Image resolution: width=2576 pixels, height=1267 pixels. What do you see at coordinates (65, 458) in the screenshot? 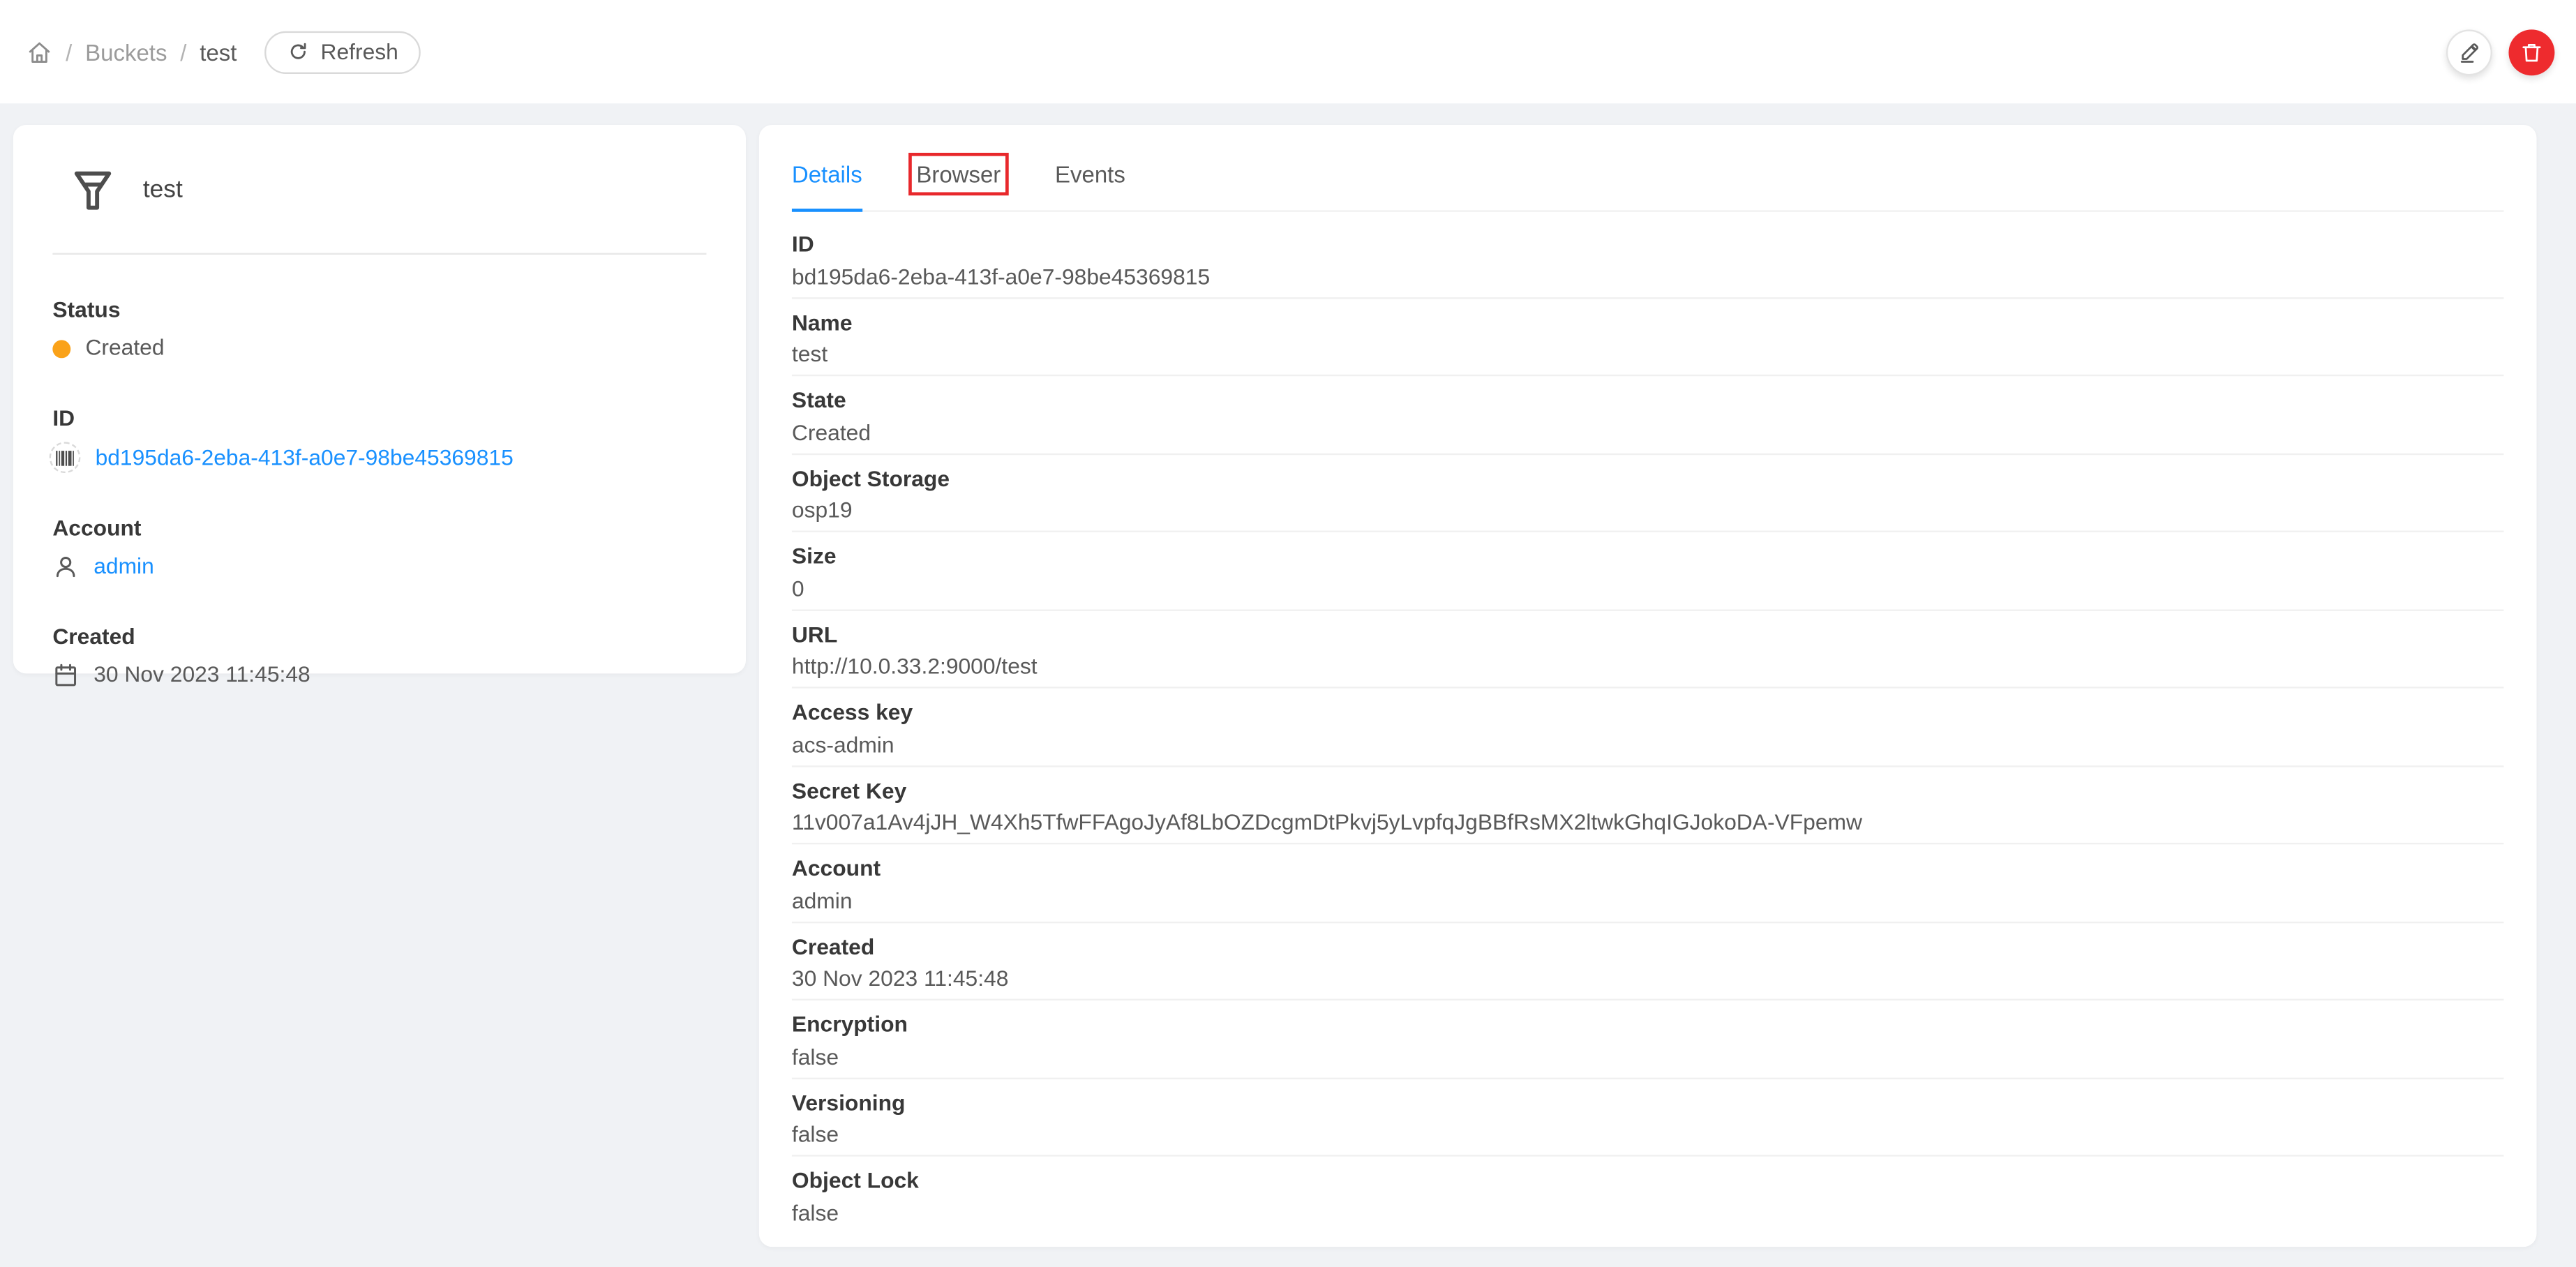
I see `barcode-icon` at bounding box center [65, 458].